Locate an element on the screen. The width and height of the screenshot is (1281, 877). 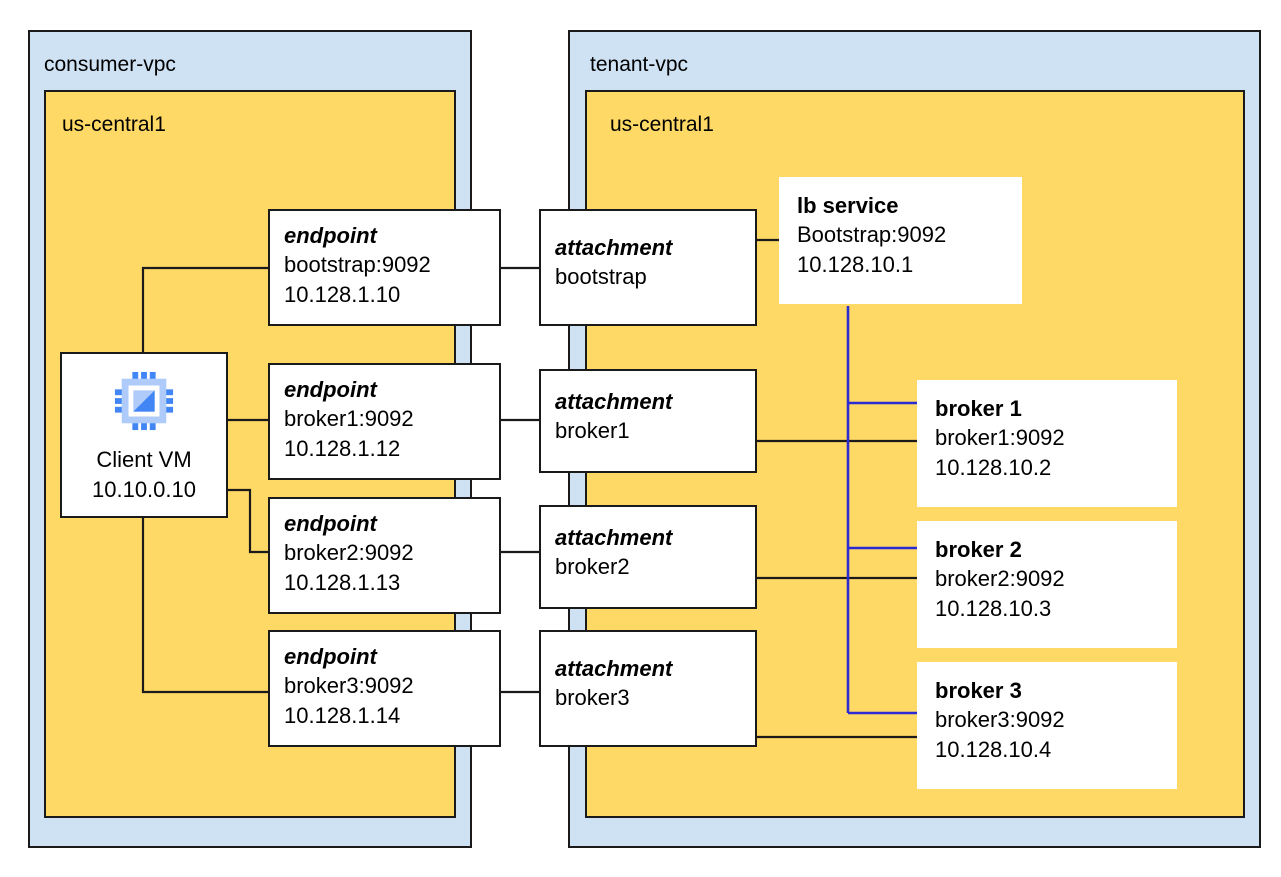
tenant-vpc-label: tenant-vpc is located at coordinates (639, 64).